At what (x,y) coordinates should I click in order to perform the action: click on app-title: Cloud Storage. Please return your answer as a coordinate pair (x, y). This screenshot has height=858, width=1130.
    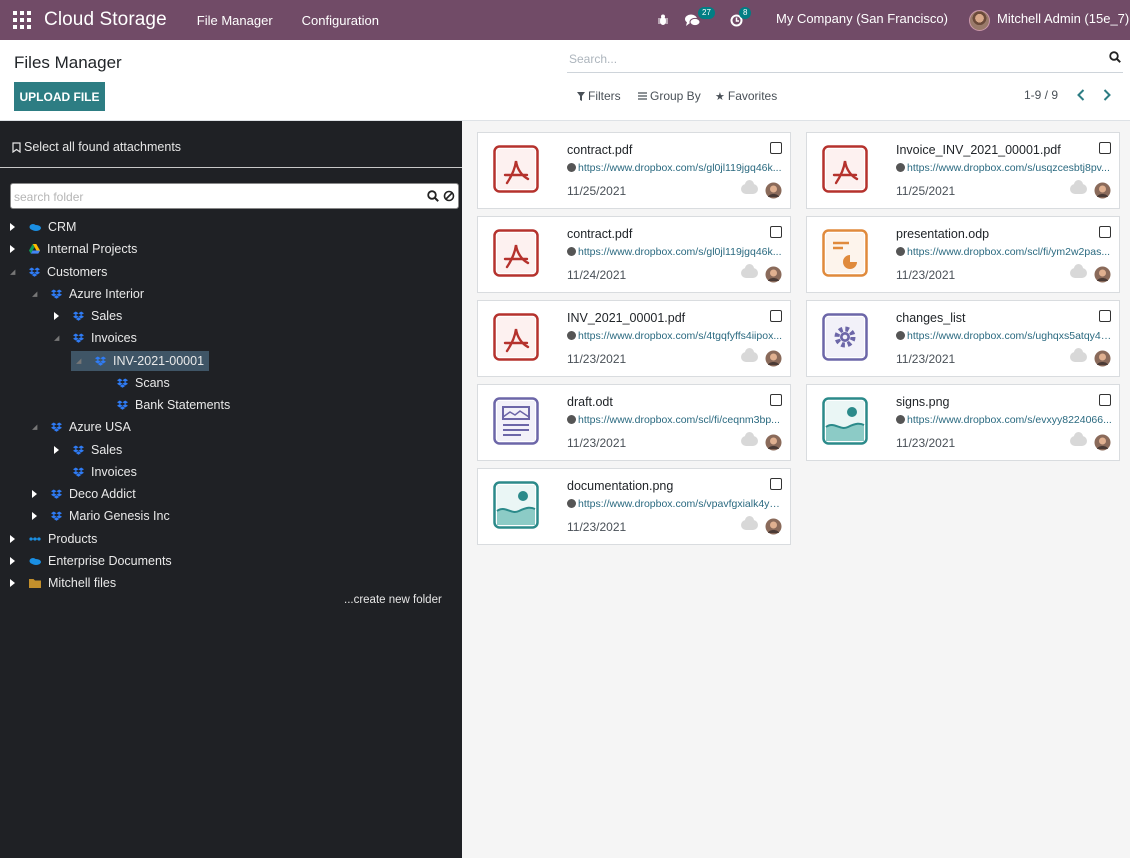
    Looking at the image, I should click on (105, 20).